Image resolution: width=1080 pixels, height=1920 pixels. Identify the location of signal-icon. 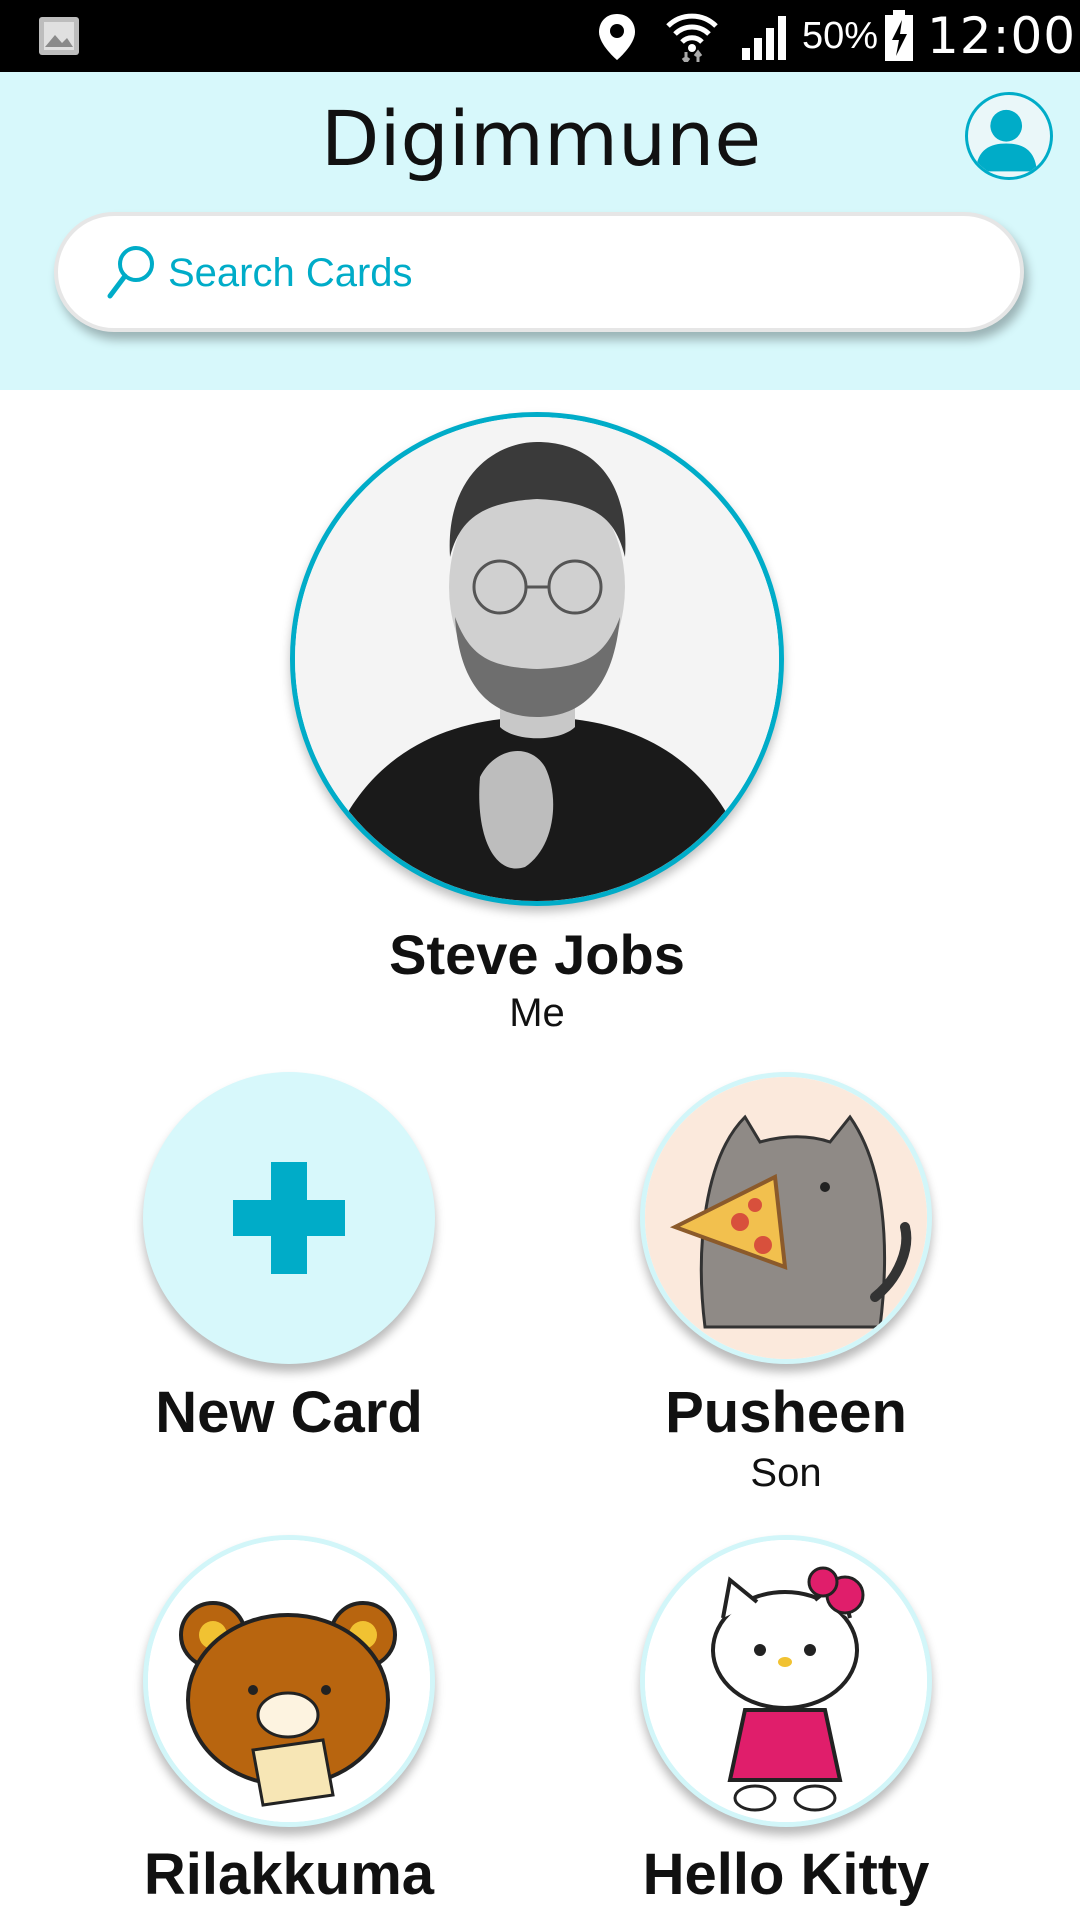
(764, 38).